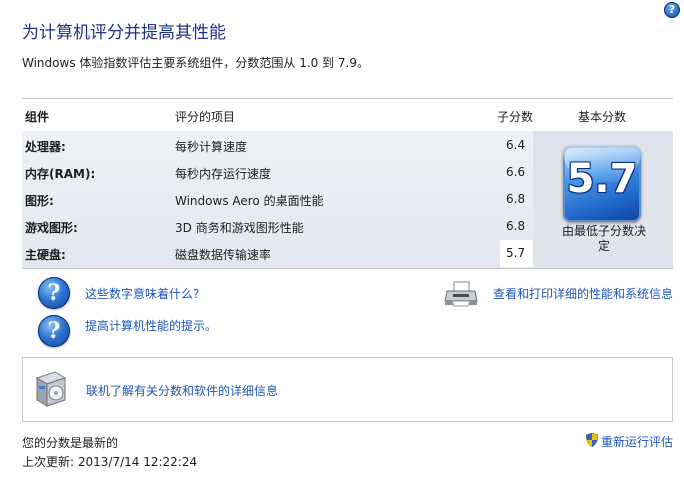 The image size is (684, 504). What do you see at coordinates (182, 390) in the screenshot?
I see `online-info-link: 联机了解有关分数和软件的详细信息` at bounding box center [182, 390].